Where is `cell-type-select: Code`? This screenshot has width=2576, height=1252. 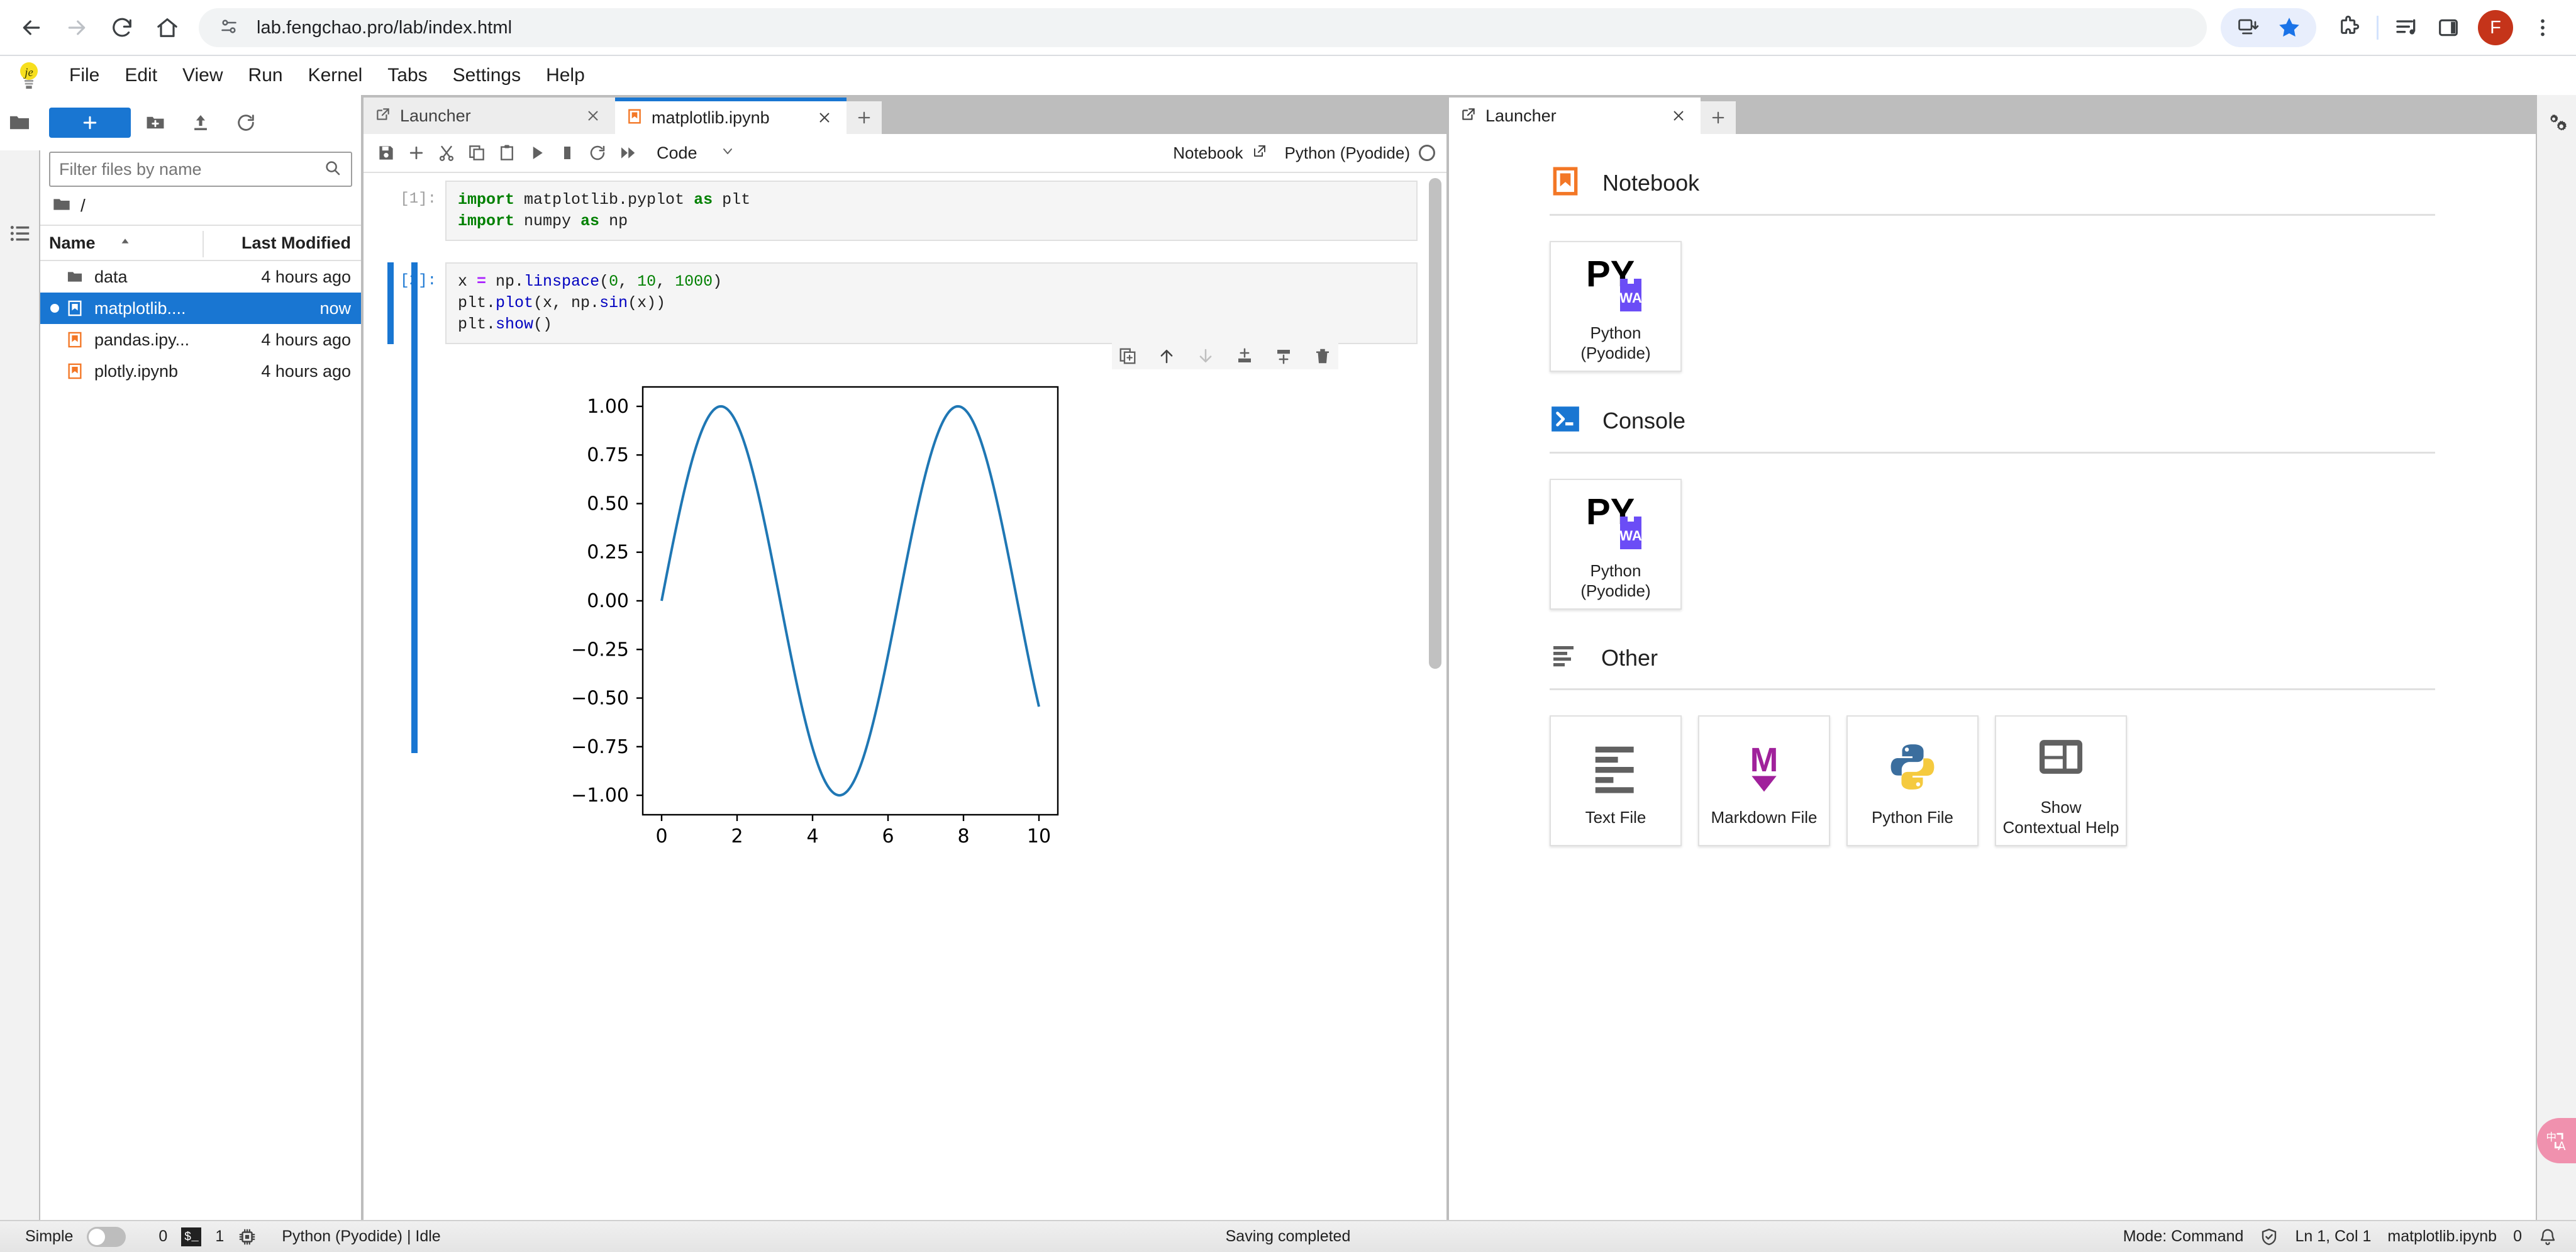
cell-type-select: Code is located at coordinates (696, 153).